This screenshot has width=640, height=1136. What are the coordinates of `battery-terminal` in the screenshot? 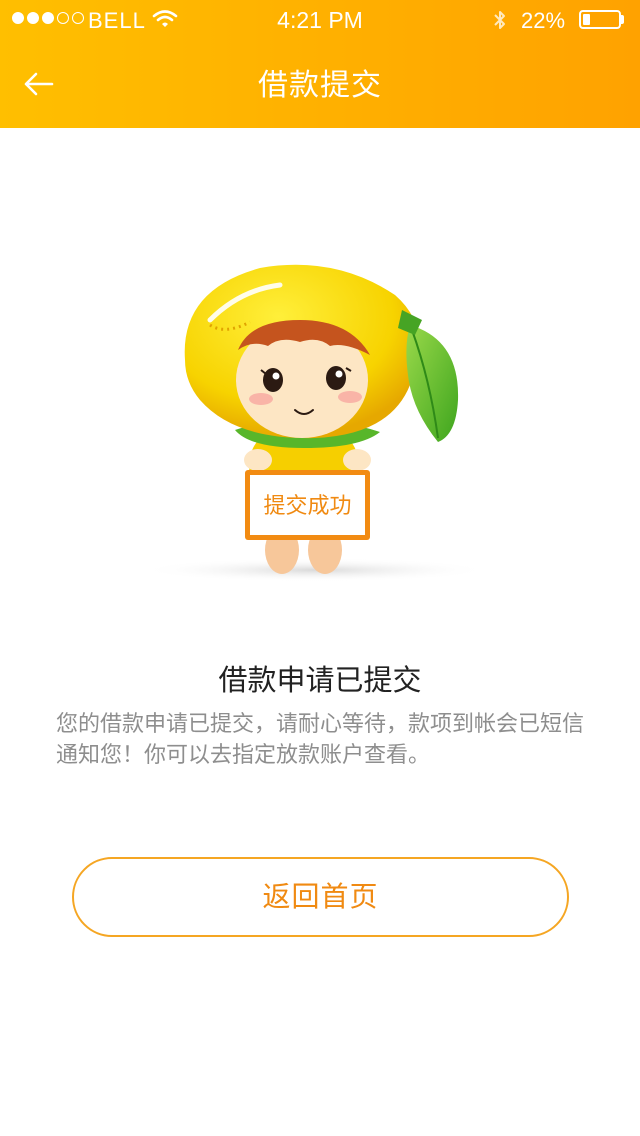 It's located at (622, 19).